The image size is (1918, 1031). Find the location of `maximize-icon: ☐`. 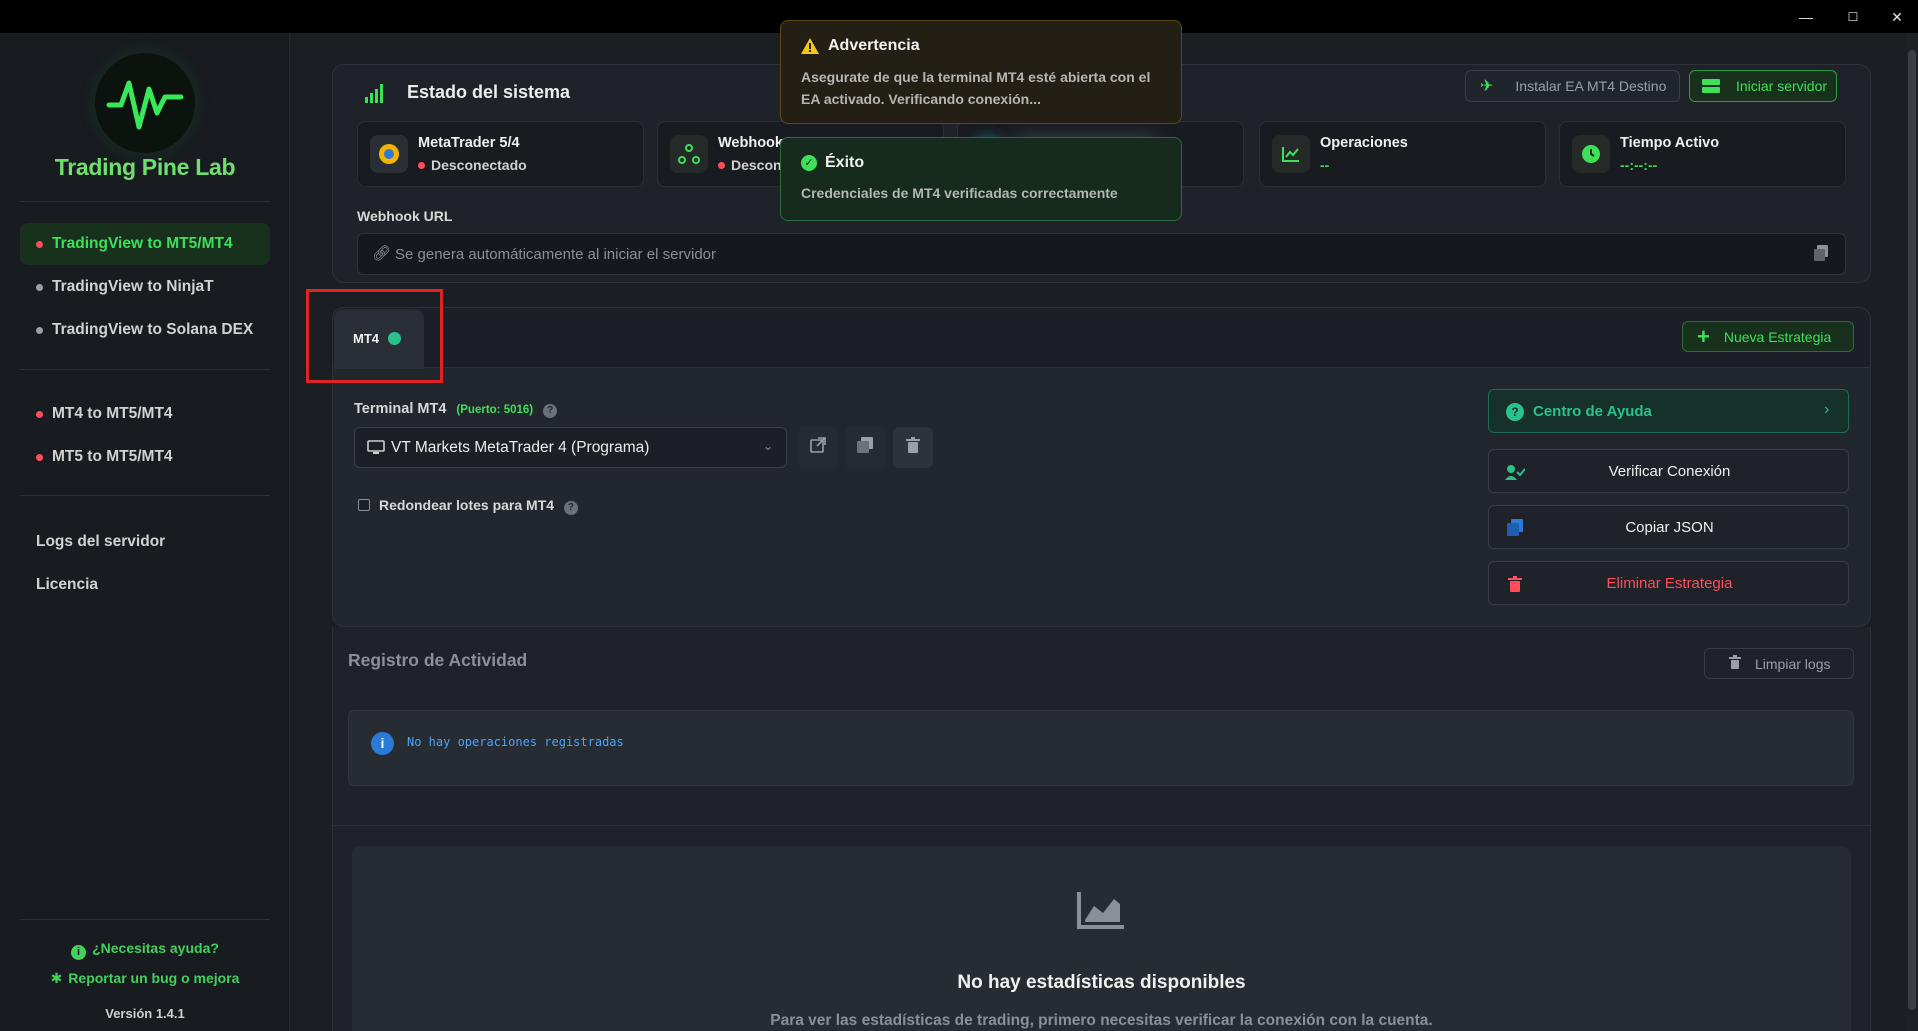

maximize-icon: ☐ is located at coordinates (1853, 17).